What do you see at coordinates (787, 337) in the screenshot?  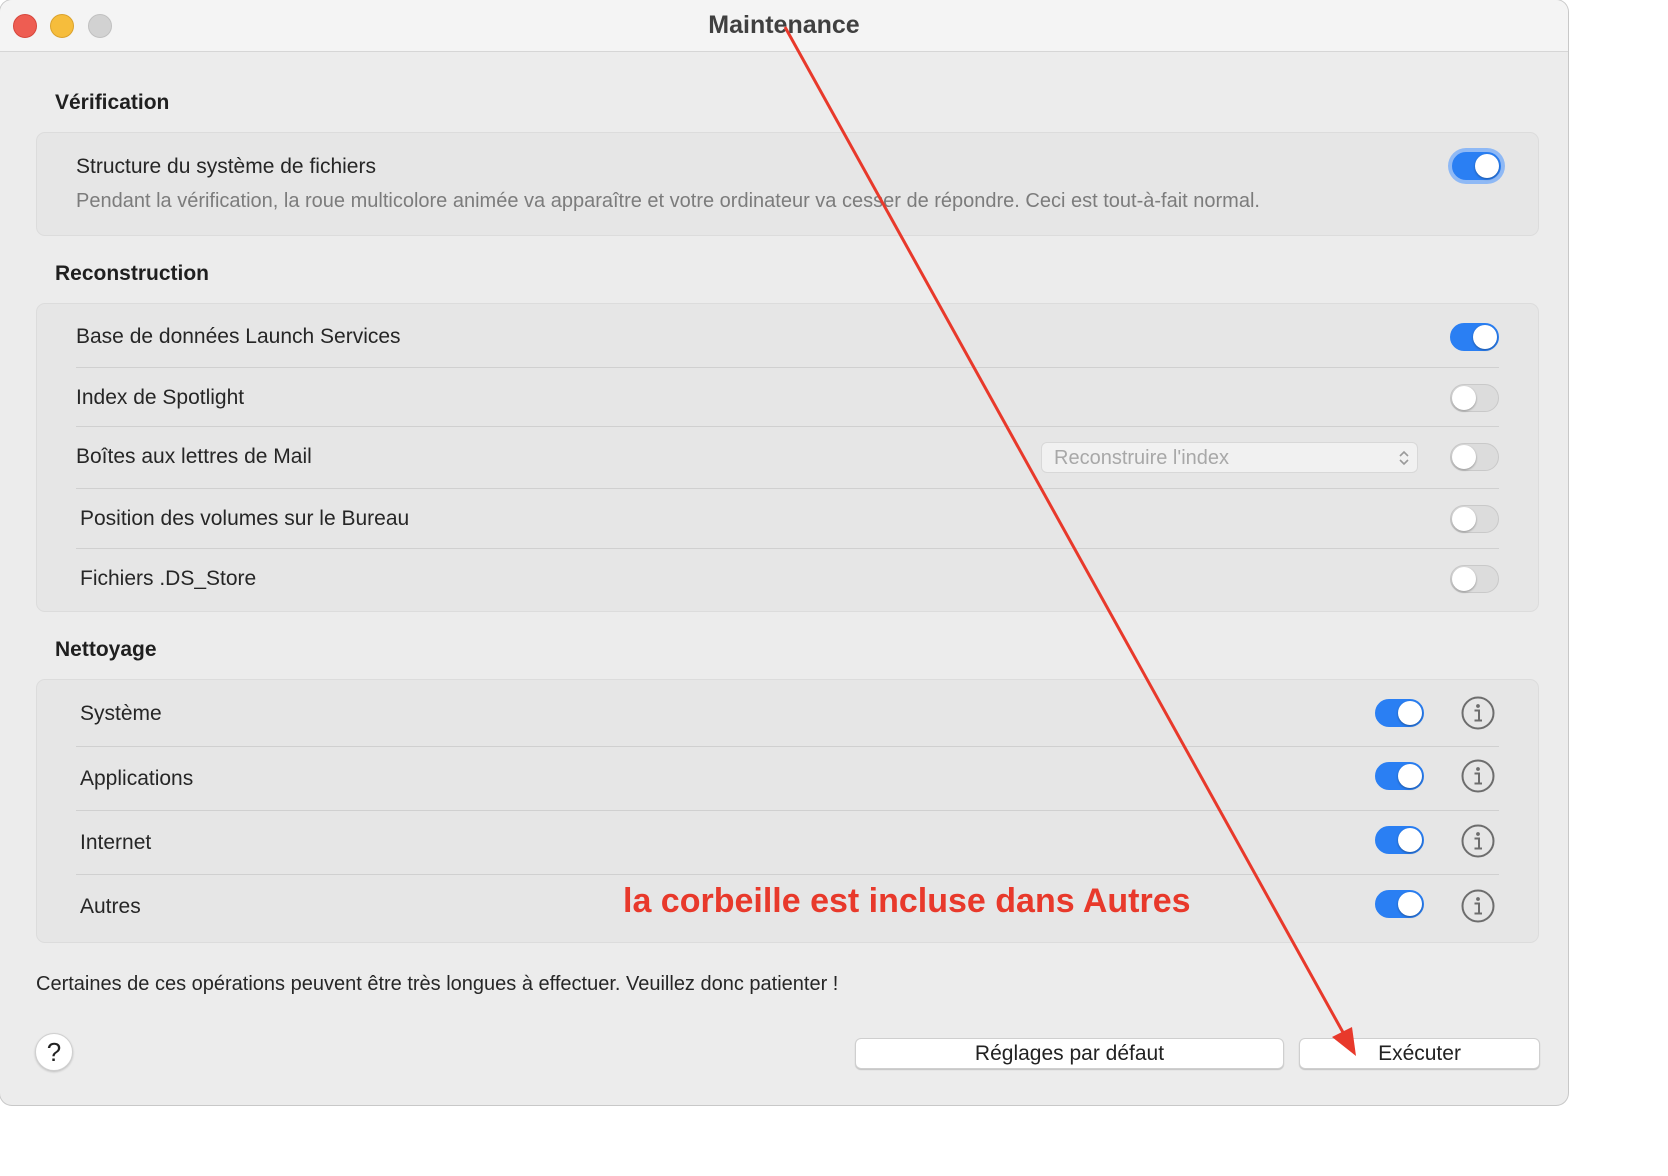 I see `list-item: Base de données Launch Services` at bounding box center [787, 337].